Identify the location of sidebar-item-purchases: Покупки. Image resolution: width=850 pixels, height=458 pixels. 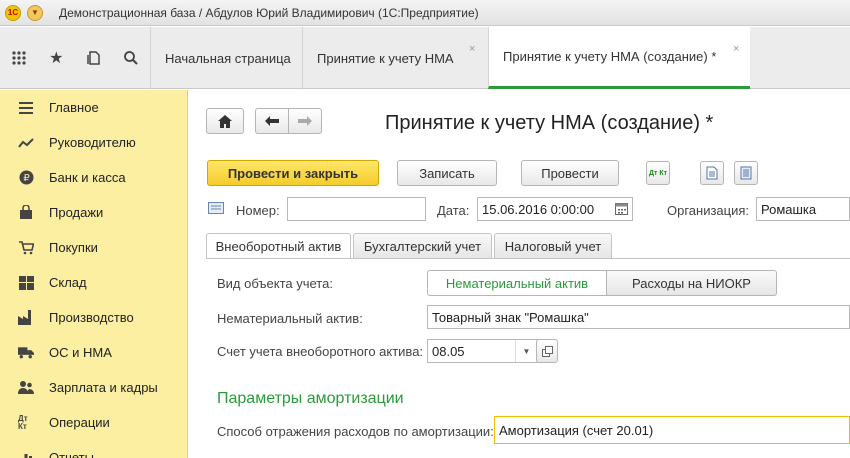
(93, 247).